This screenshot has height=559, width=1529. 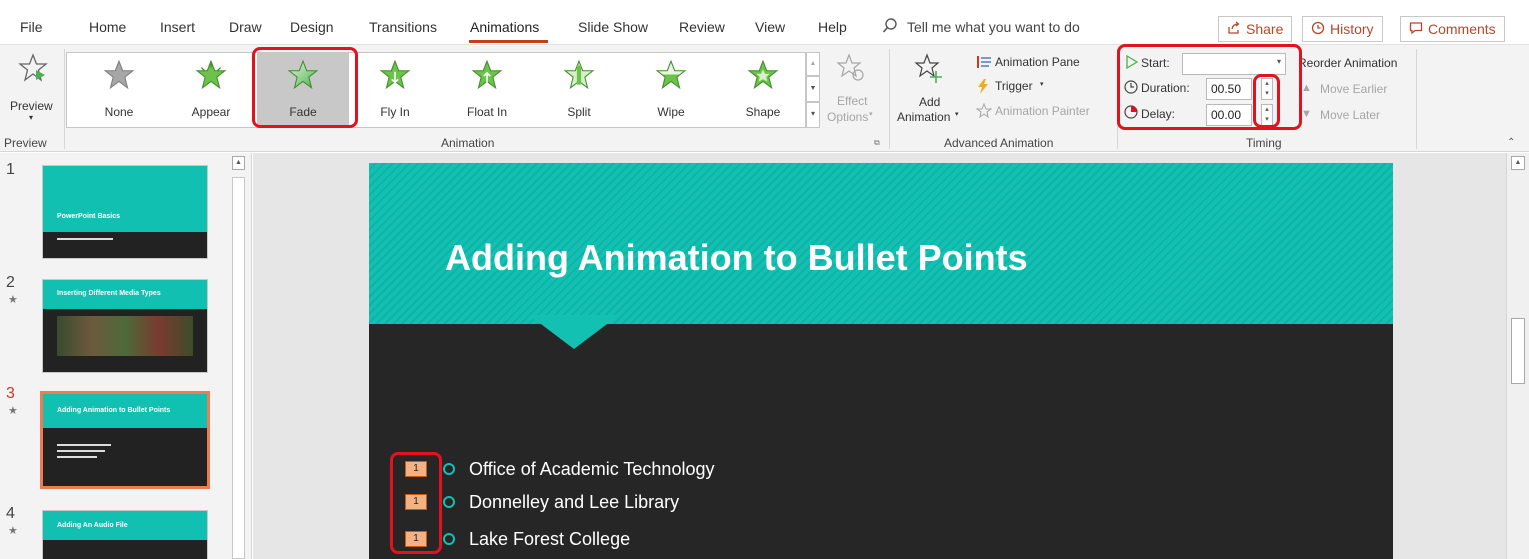 I want to click on add-animation-button: Add Animation ▾, so click(x=929, y=91).